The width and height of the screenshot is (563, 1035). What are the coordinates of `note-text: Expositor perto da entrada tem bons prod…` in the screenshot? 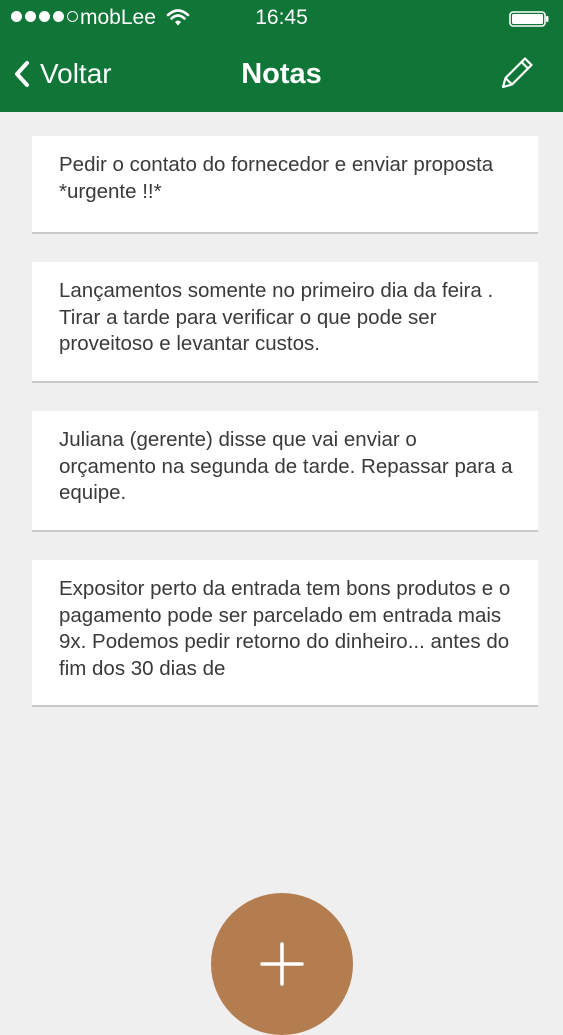 It's located at (285, 628).